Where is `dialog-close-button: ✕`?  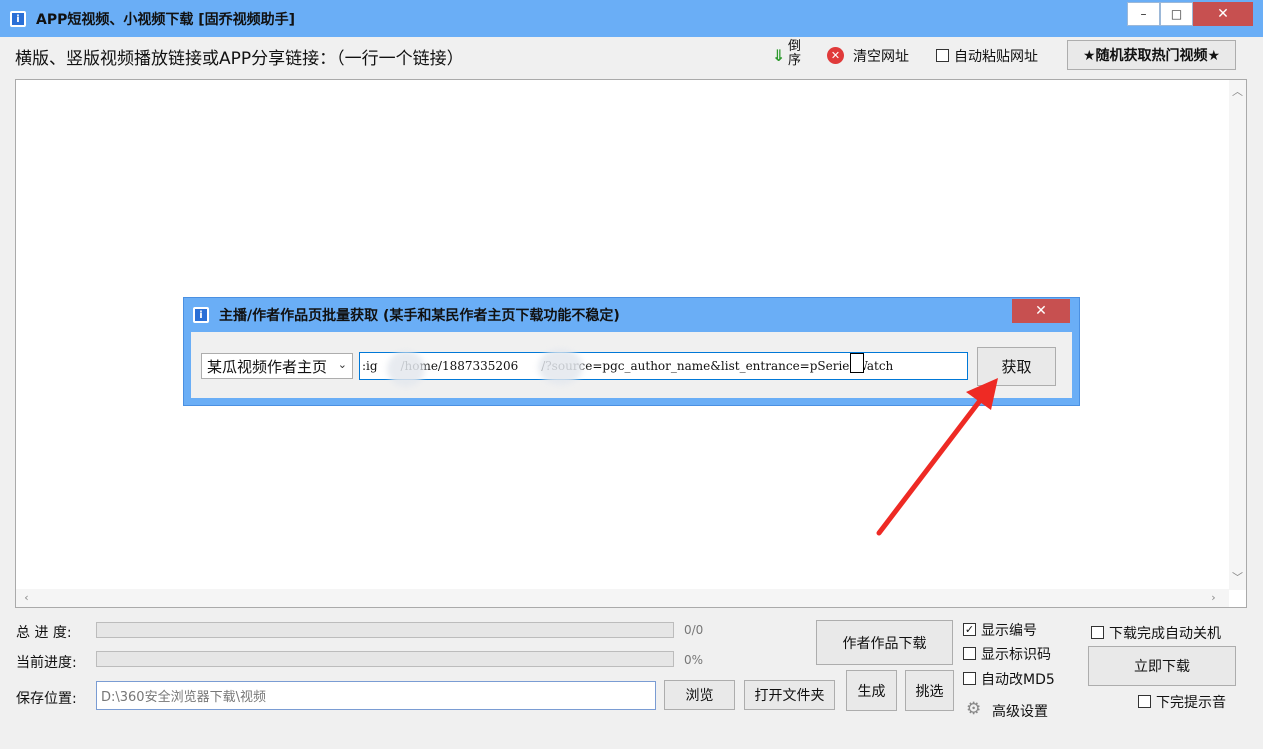 dialog-close-button: ✕ is located at coordinates (1041, 311).